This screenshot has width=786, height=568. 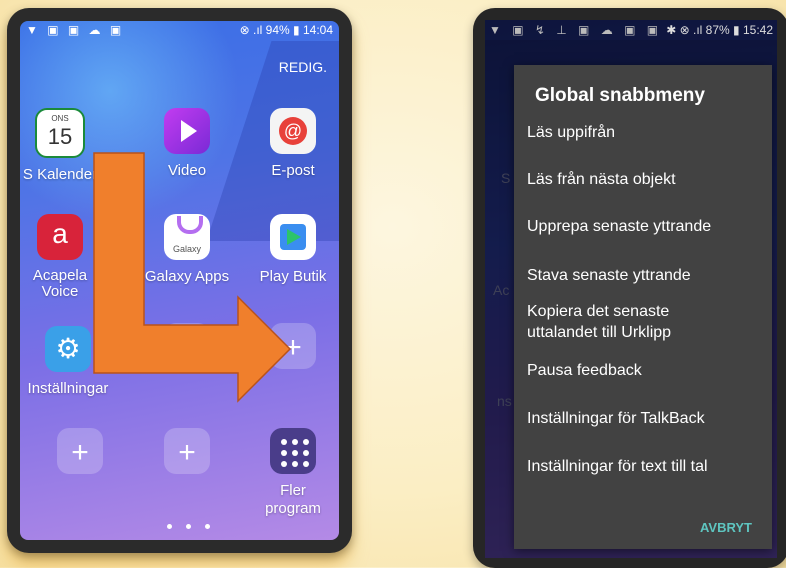 I want to click on status-right: ✱ ⊗ .ıl 87% ▮ 15:42, so click(x=719, y=30).